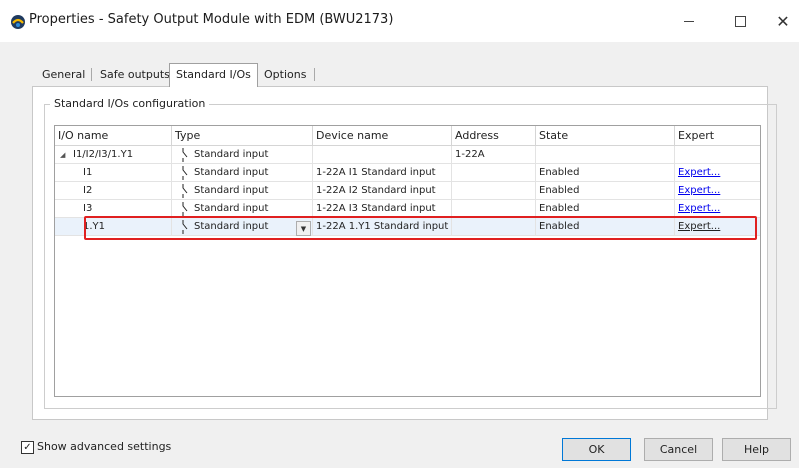 This screenshot has width=799, height=468. I want to click on tab-safe-outputs: Safe outputs, so click(135, 74).